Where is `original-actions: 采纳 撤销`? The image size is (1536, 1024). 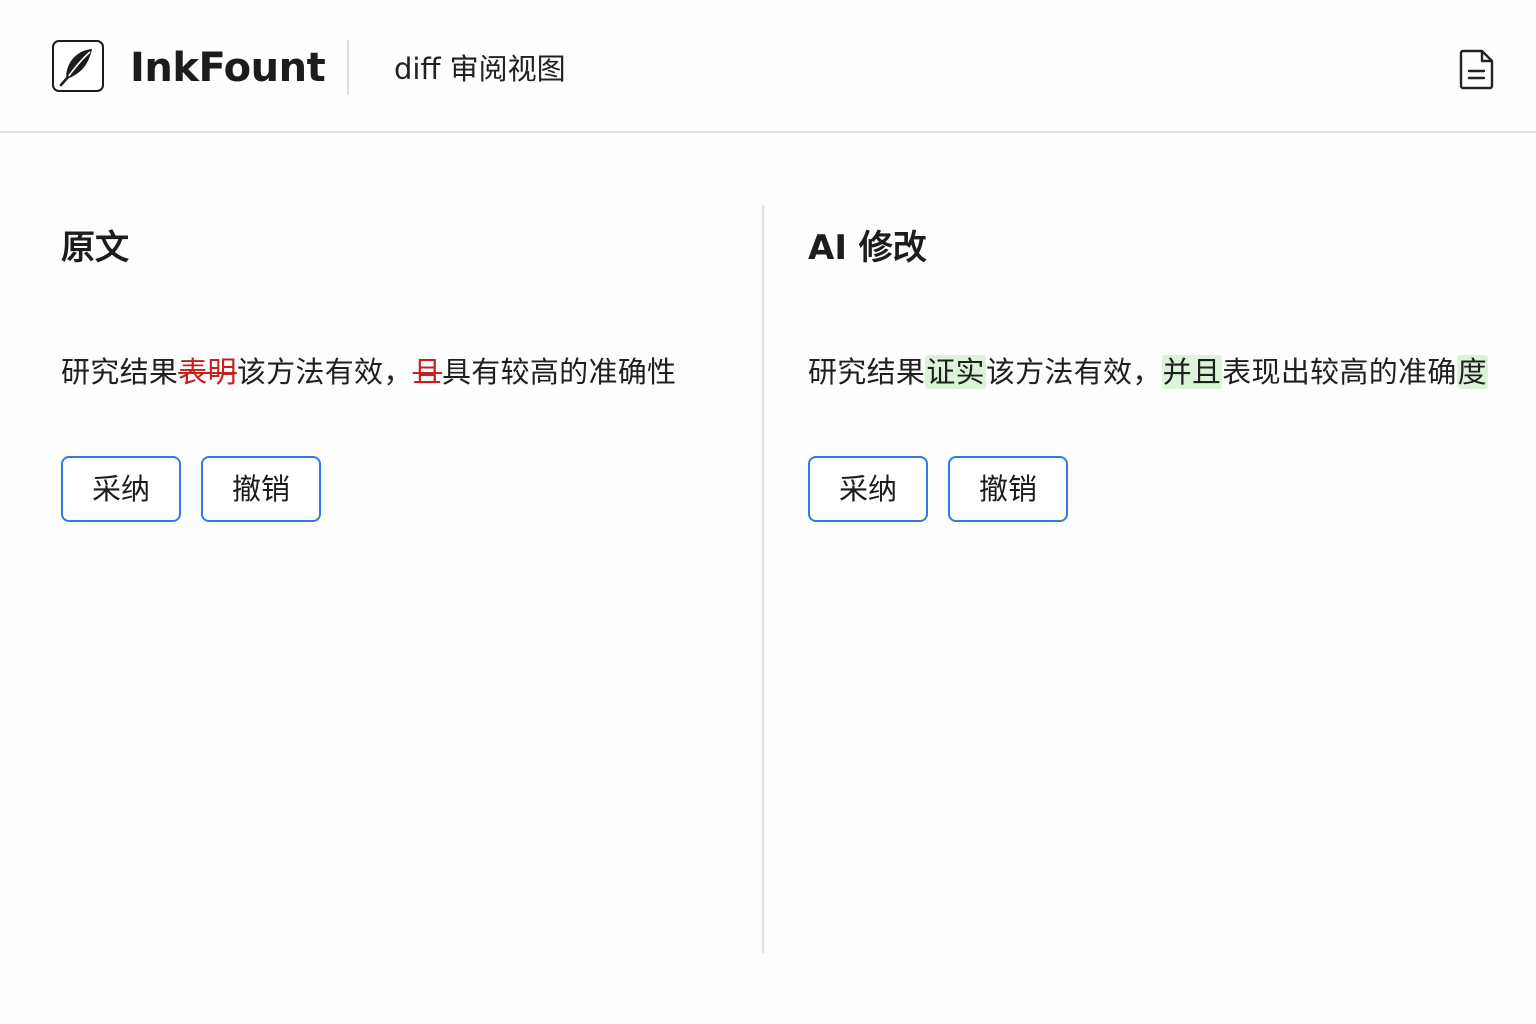
original-actions: 采纳 撤销 is located at coordinates (191, 489).